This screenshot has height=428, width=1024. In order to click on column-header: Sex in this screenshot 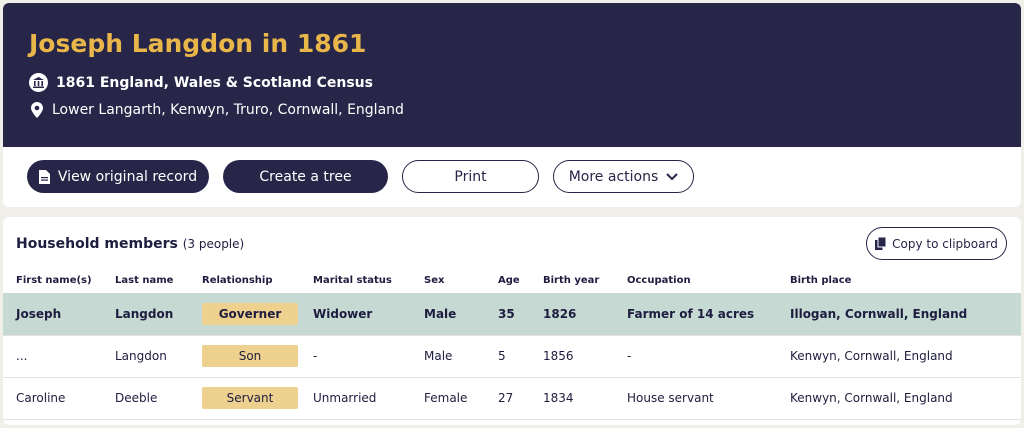, I will do `click(434, 280)`.